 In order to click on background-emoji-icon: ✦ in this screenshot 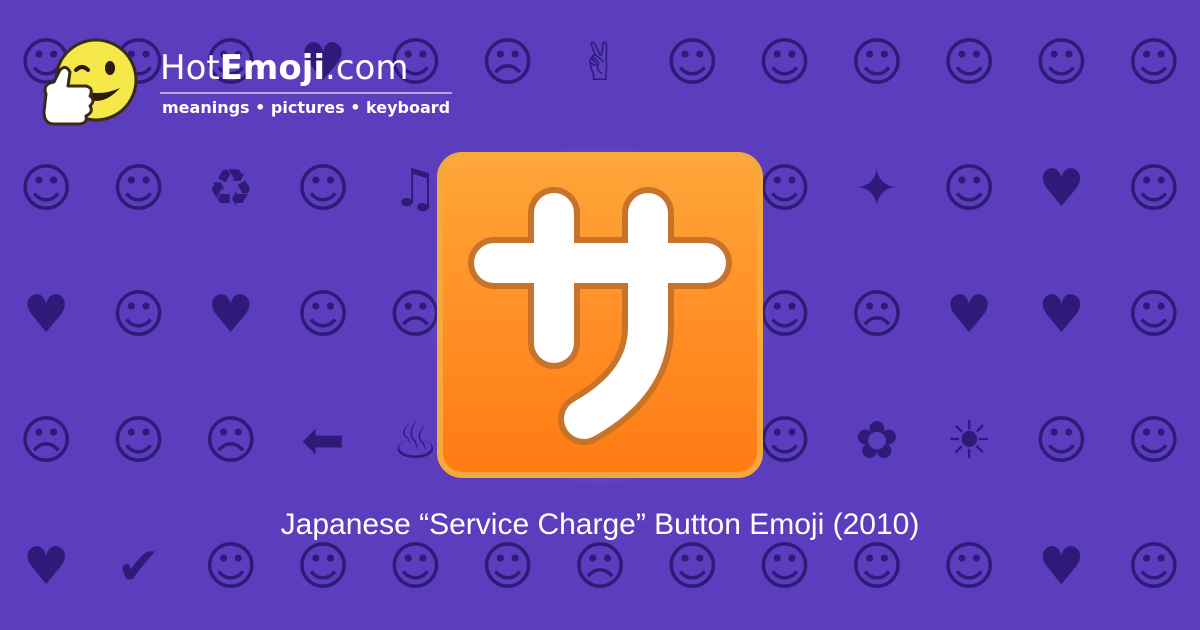, I will do `click(877, 189)`.